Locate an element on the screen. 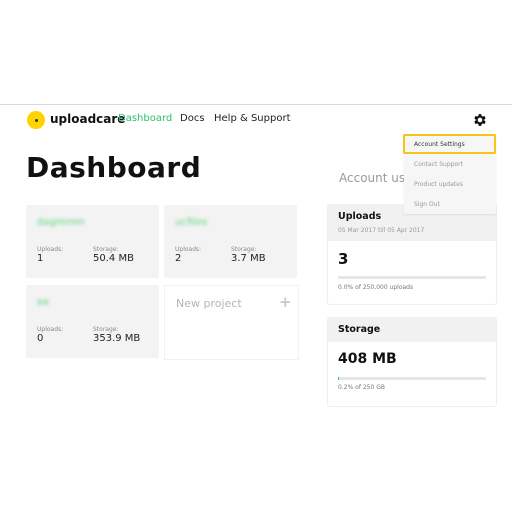  menu-item-contact-support: Contact Support is located at coordinates (438, 164).